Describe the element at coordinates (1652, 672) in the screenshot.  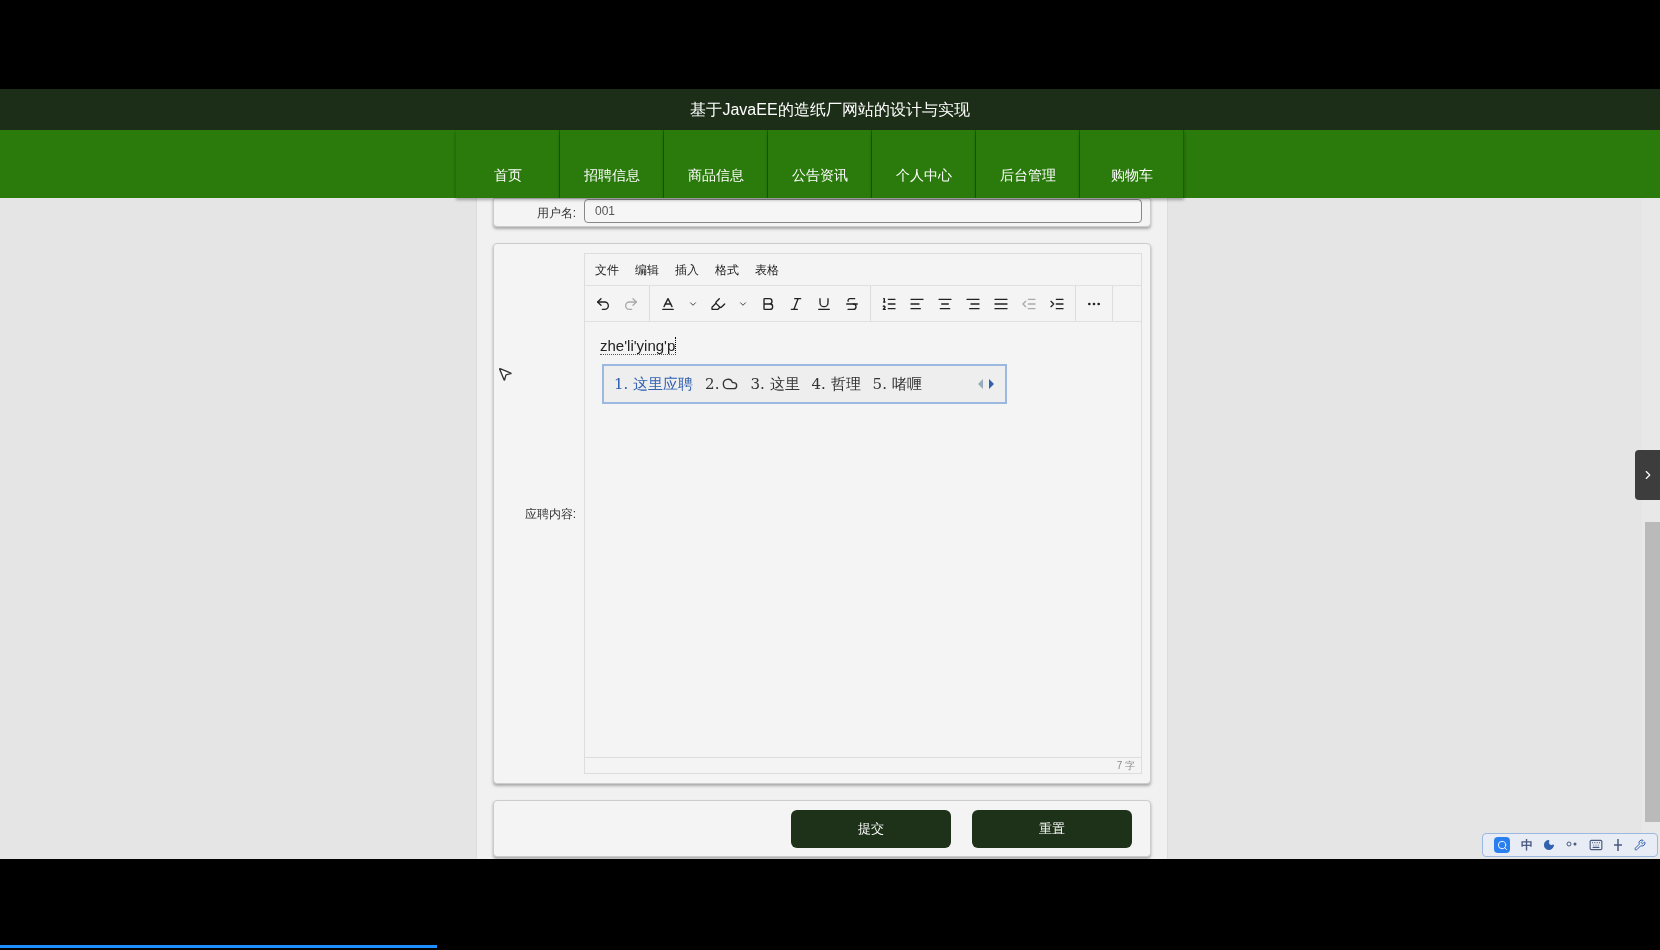
I see `scrollbar-thumb` at that location.